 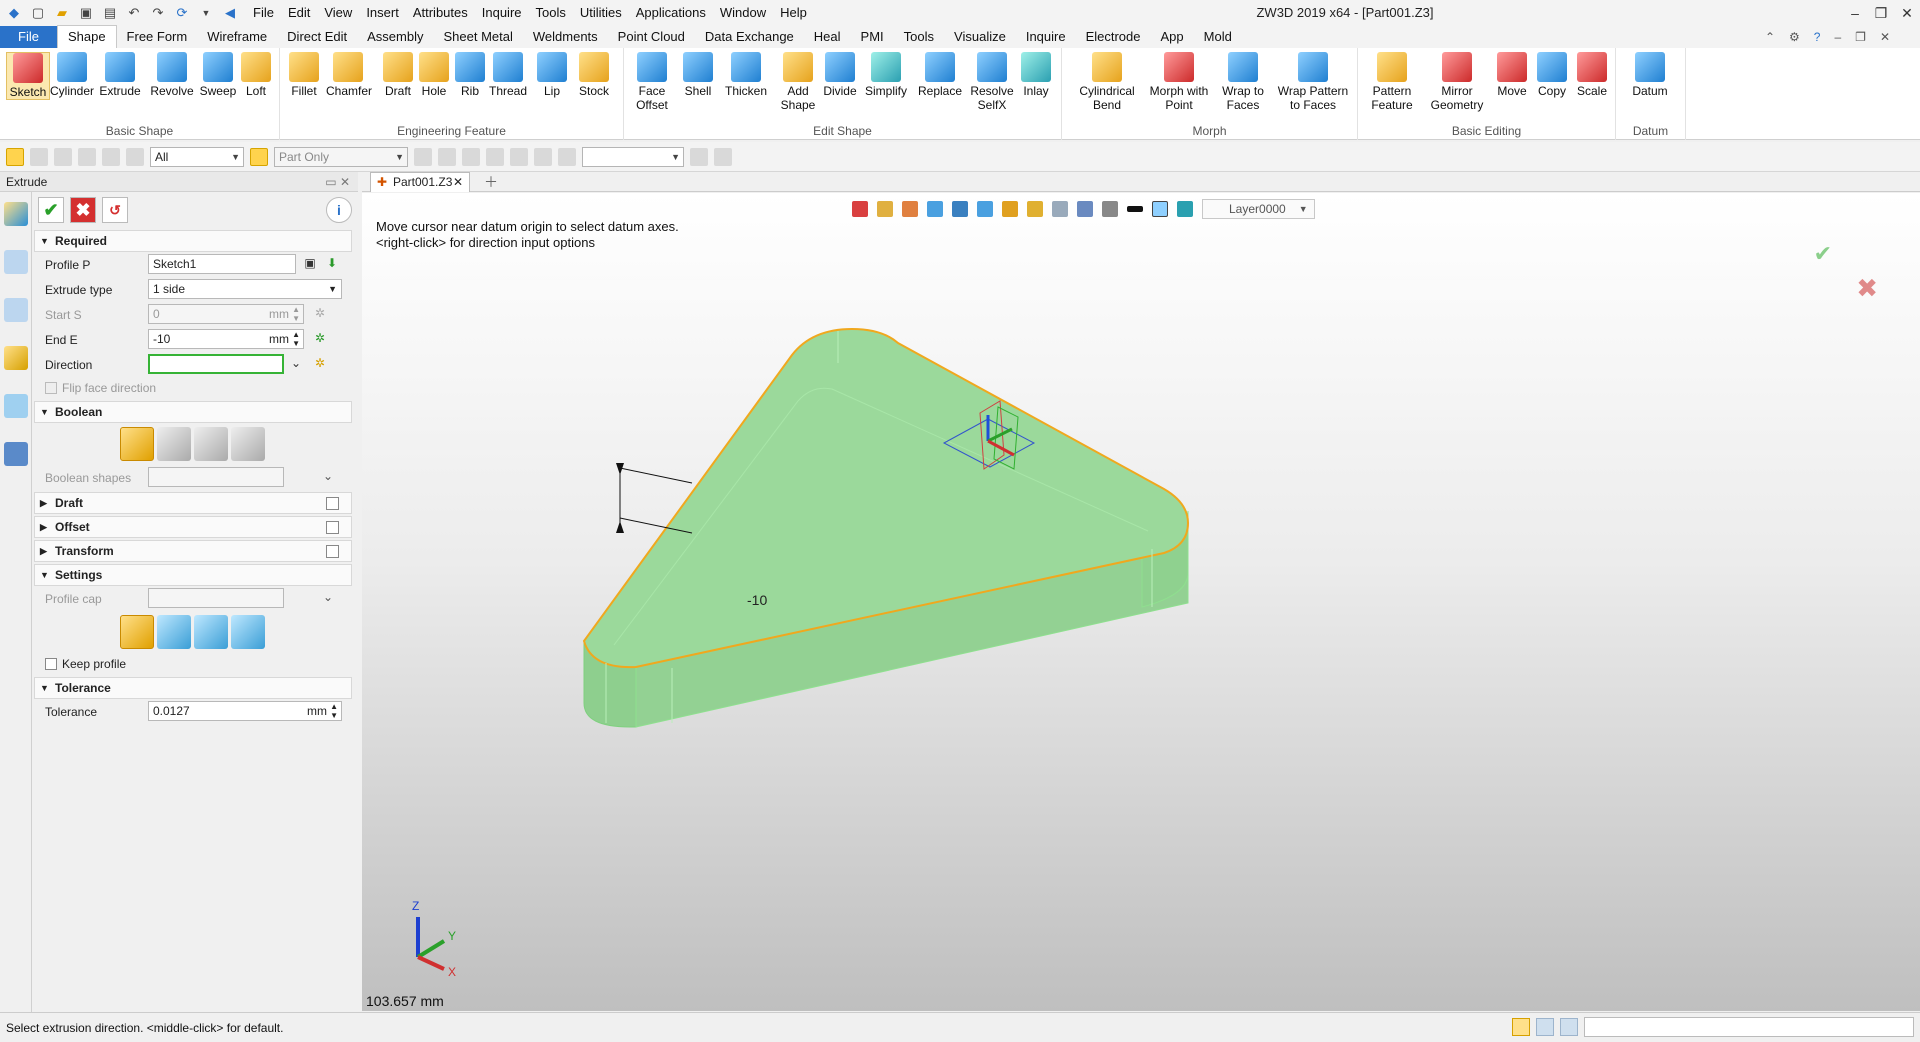 I want to click on add-icon, so click(x=174, y=444).